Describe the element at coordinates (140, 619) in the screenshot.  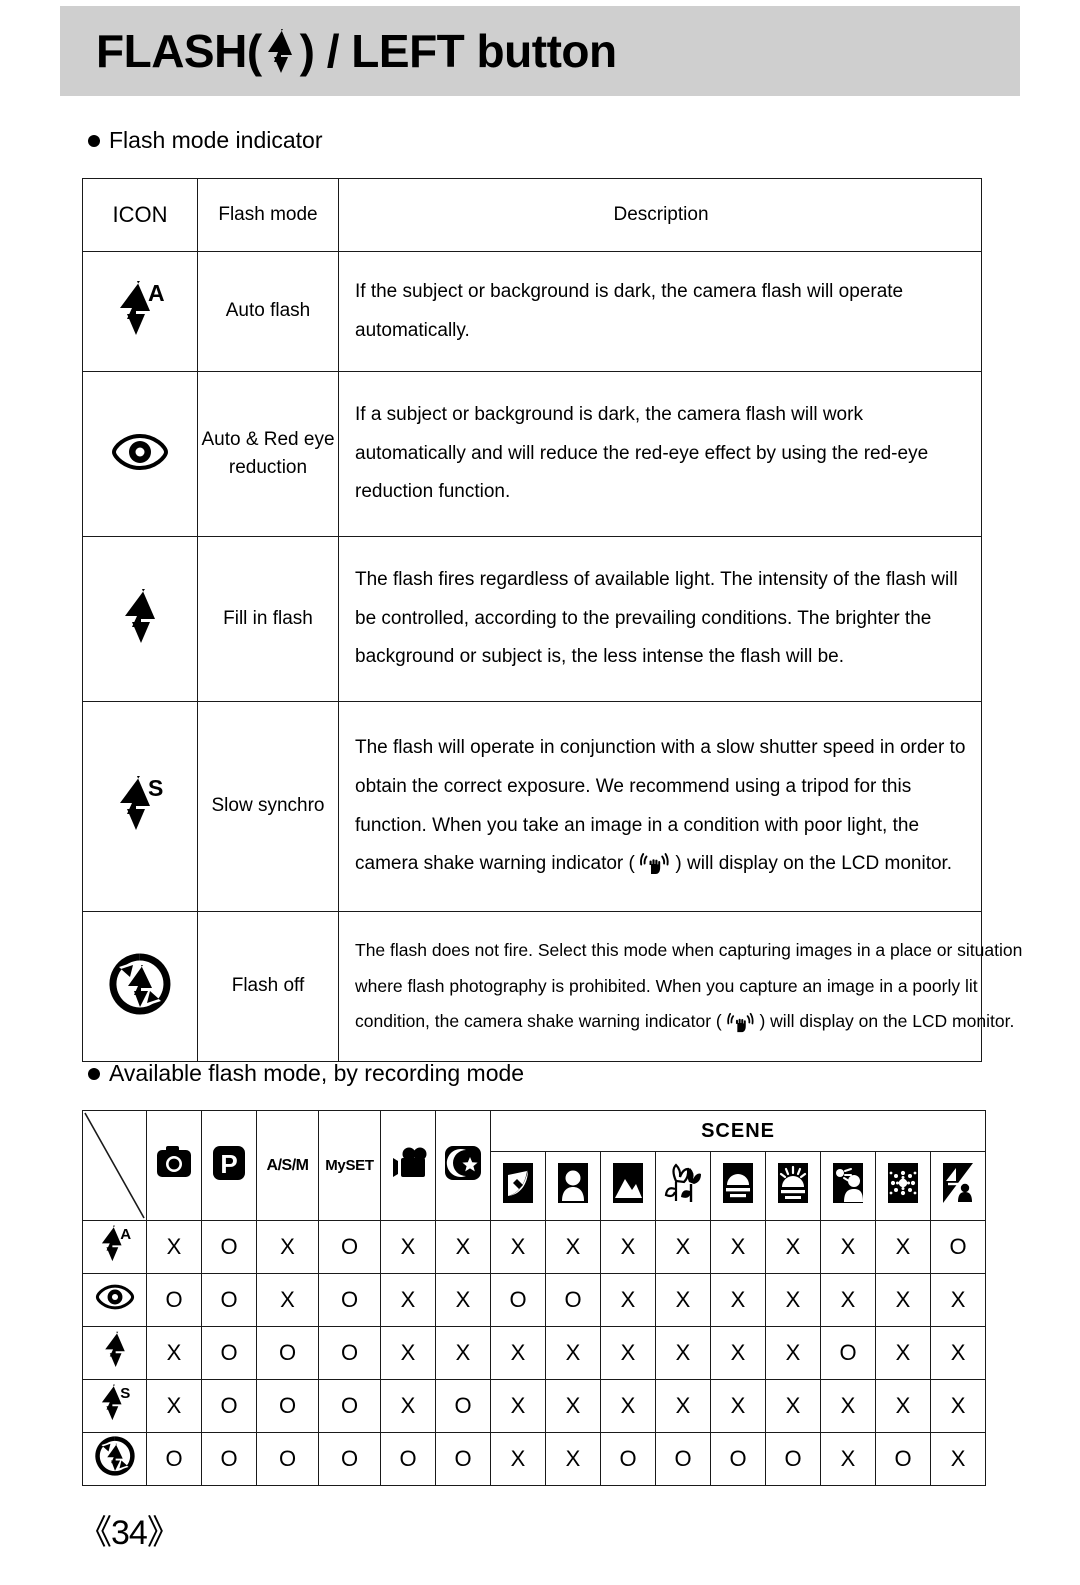
I see `fill-in-flash-icon-cell` at that location.